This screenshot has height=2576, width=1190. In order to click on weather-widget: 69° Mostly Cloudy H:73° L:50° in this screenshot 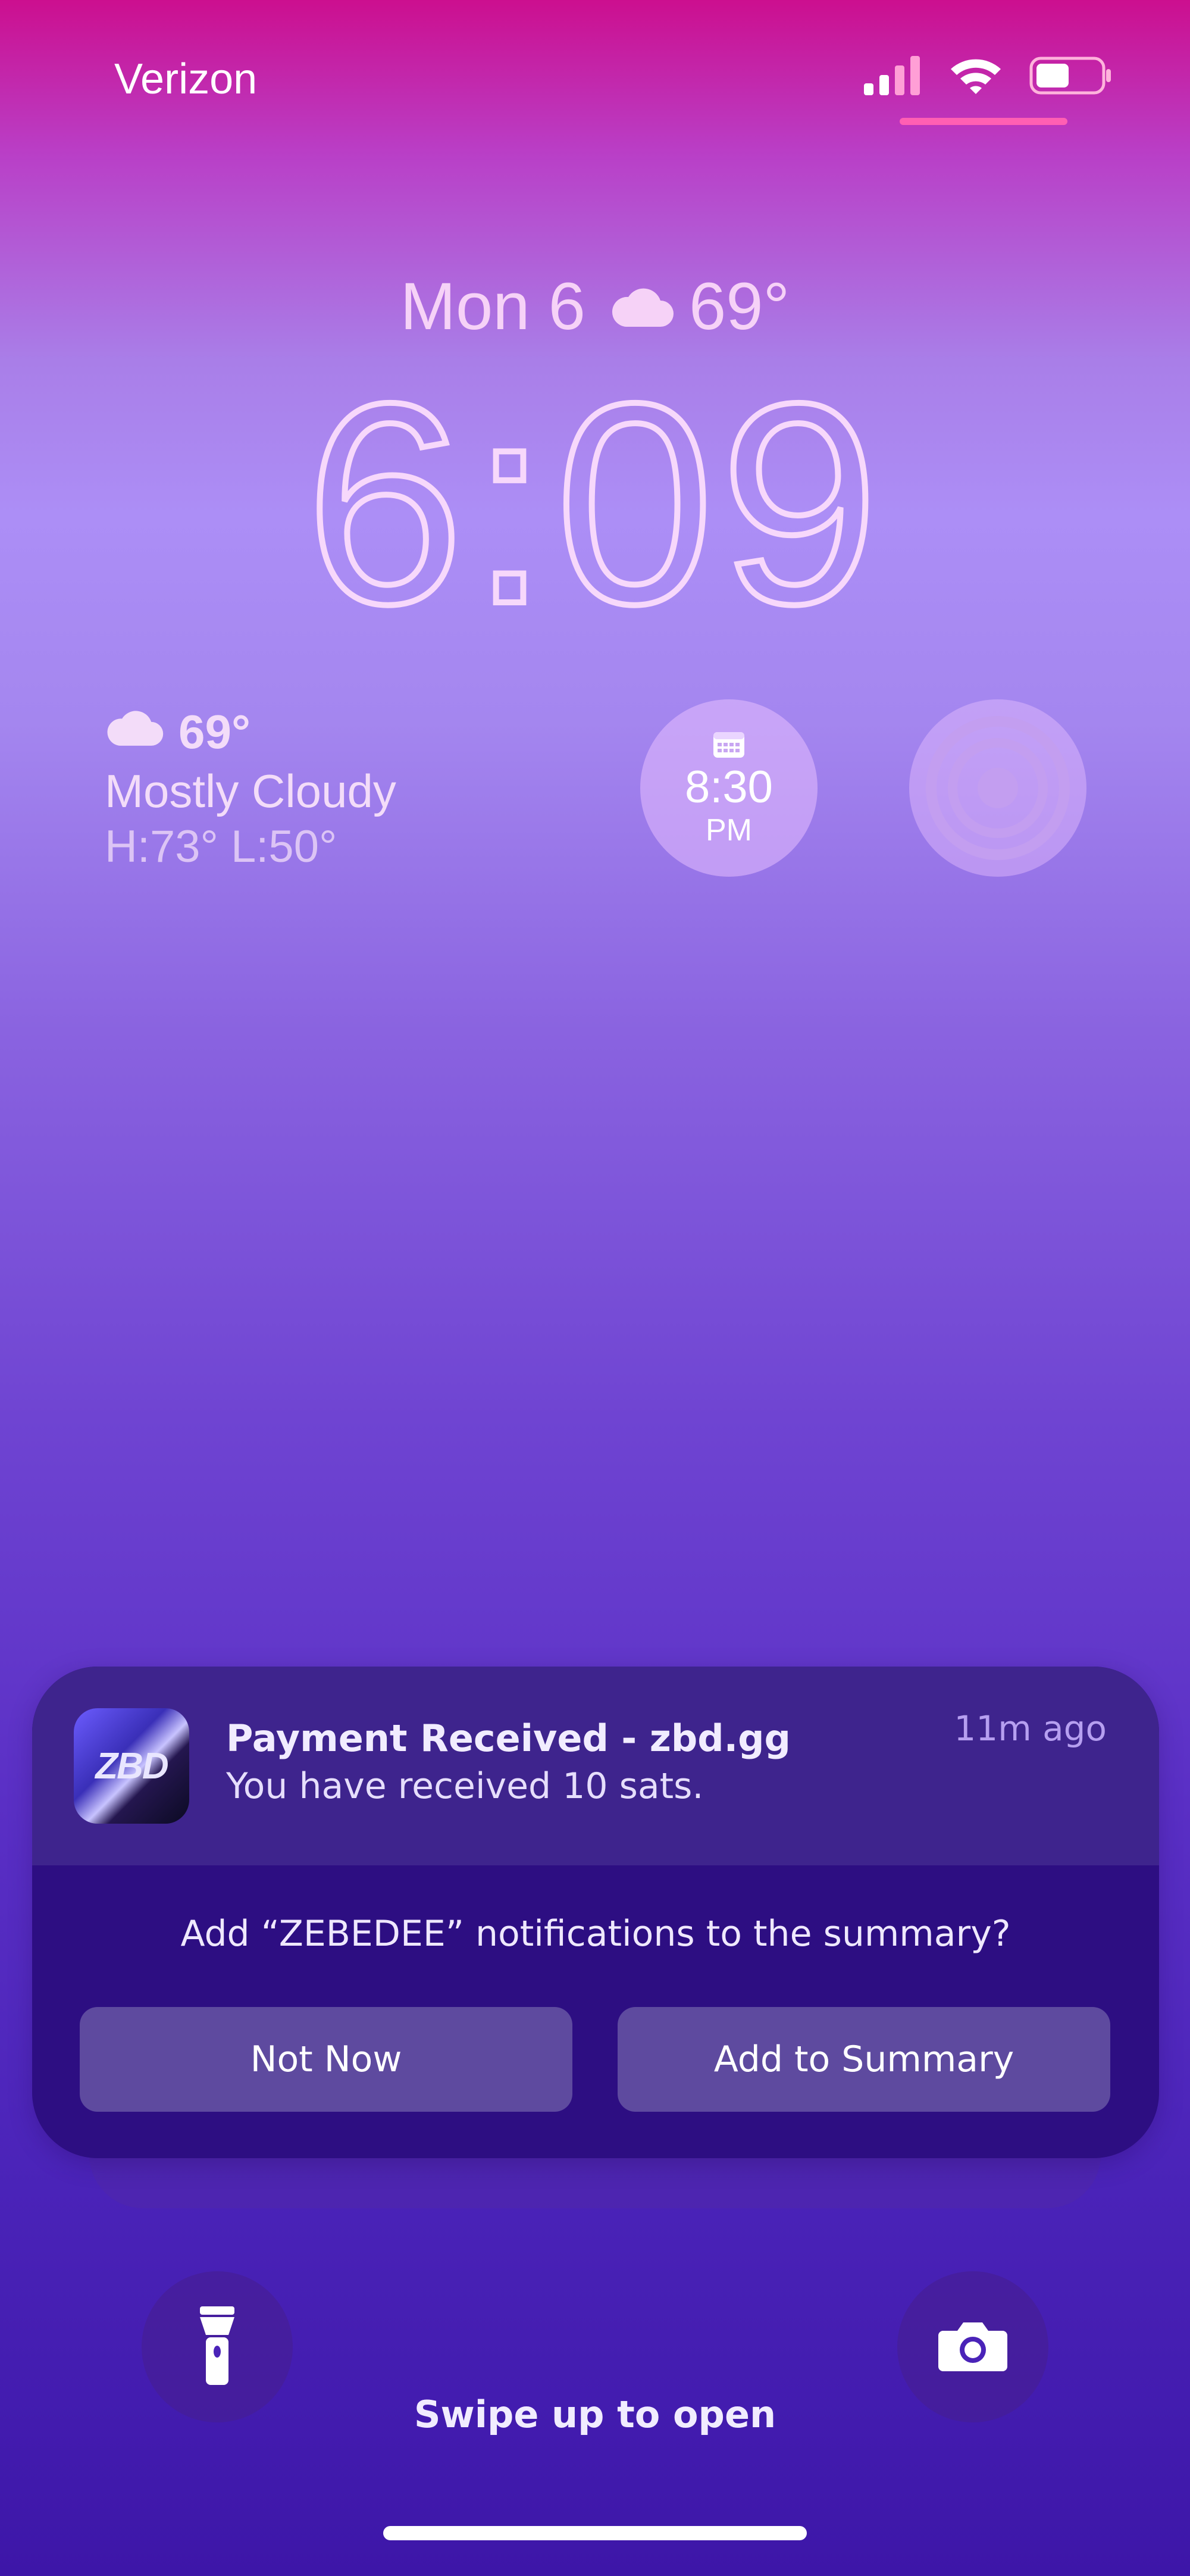, I will do `click(313, 787)`.